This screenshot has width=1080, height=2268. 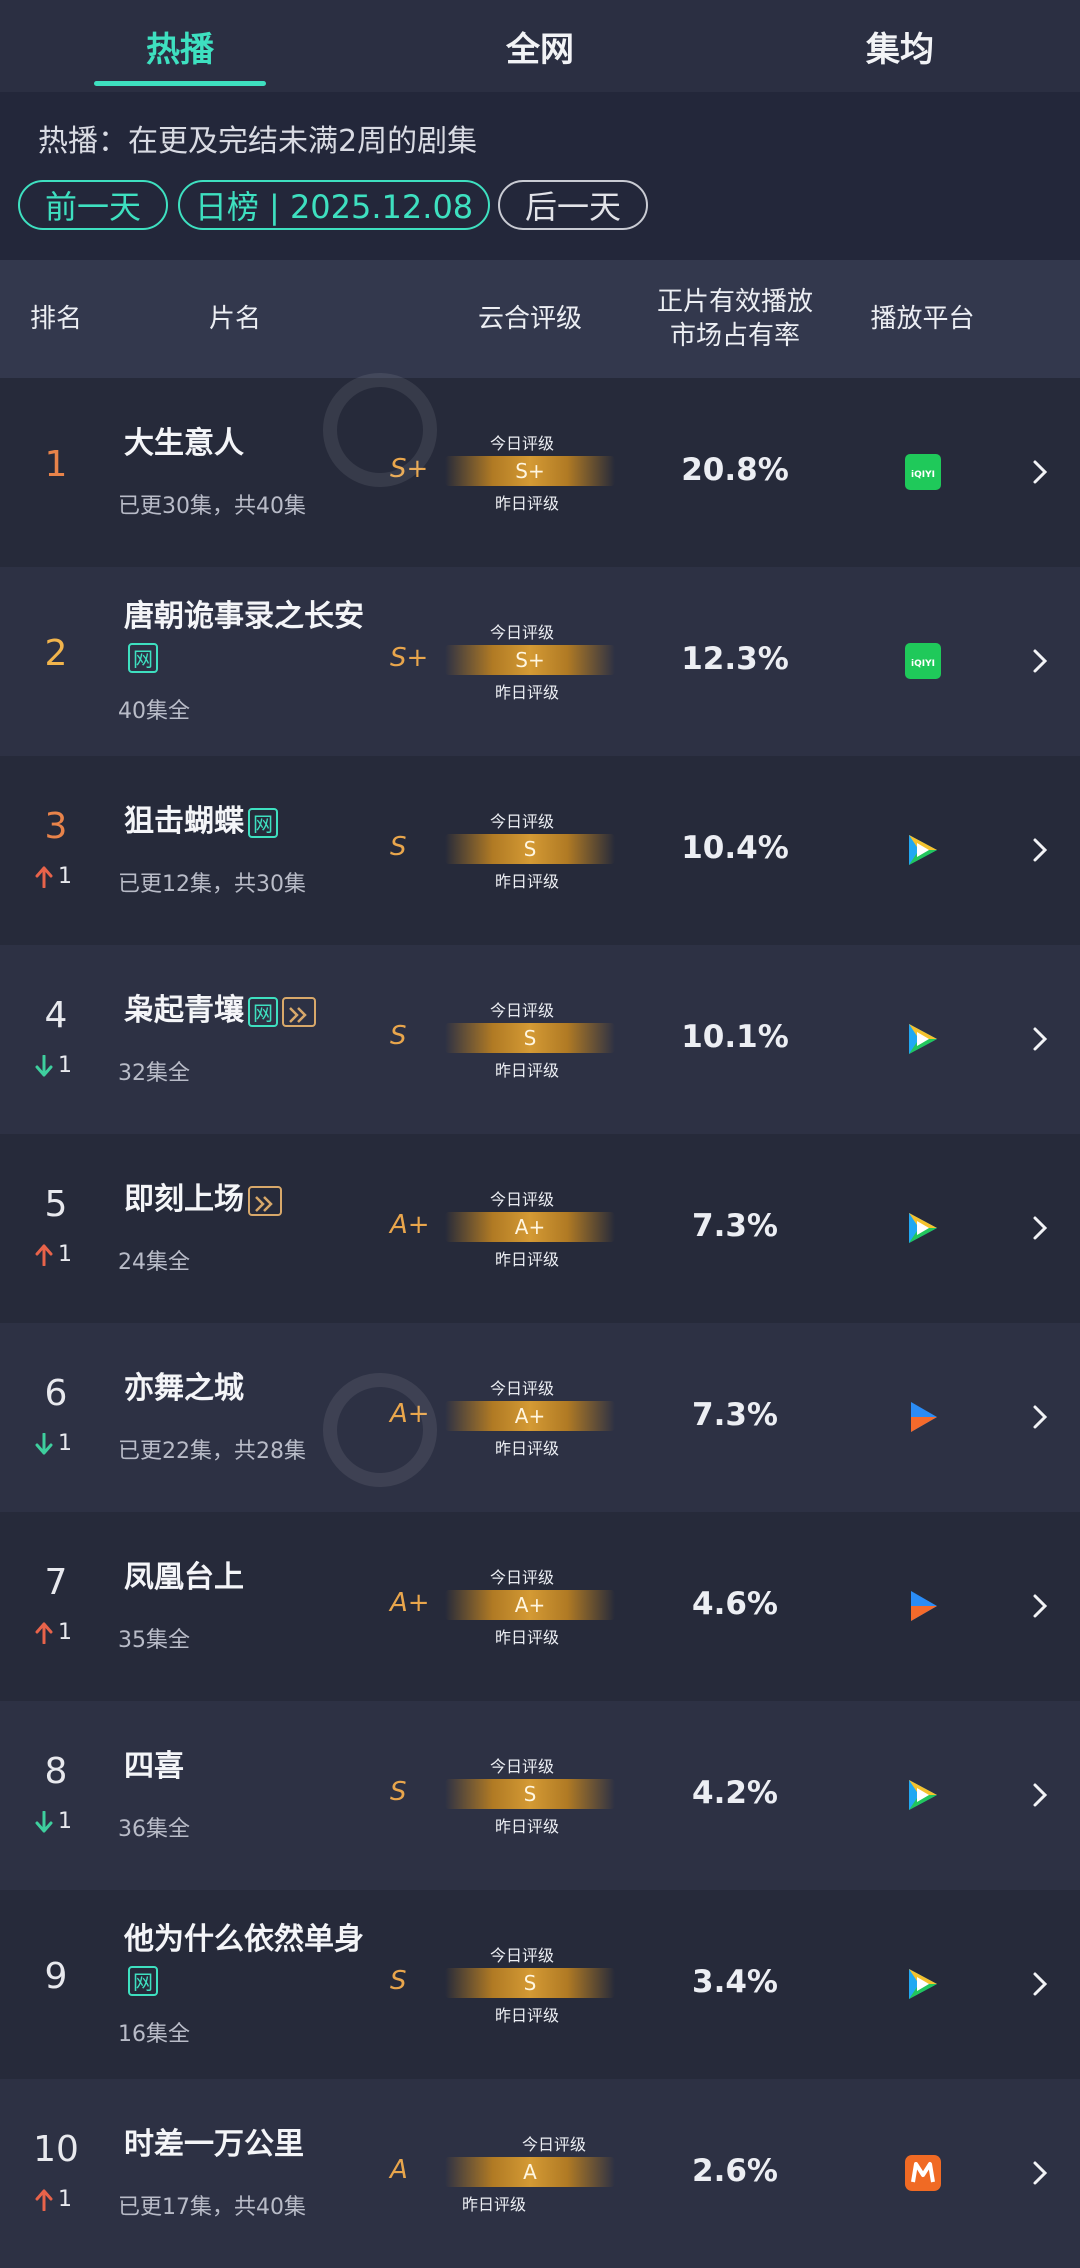 What do you see at coordinates (735, 1604) in the screenshot?
I see `market-share: 4.6%` at bounding box center [735, 1604].